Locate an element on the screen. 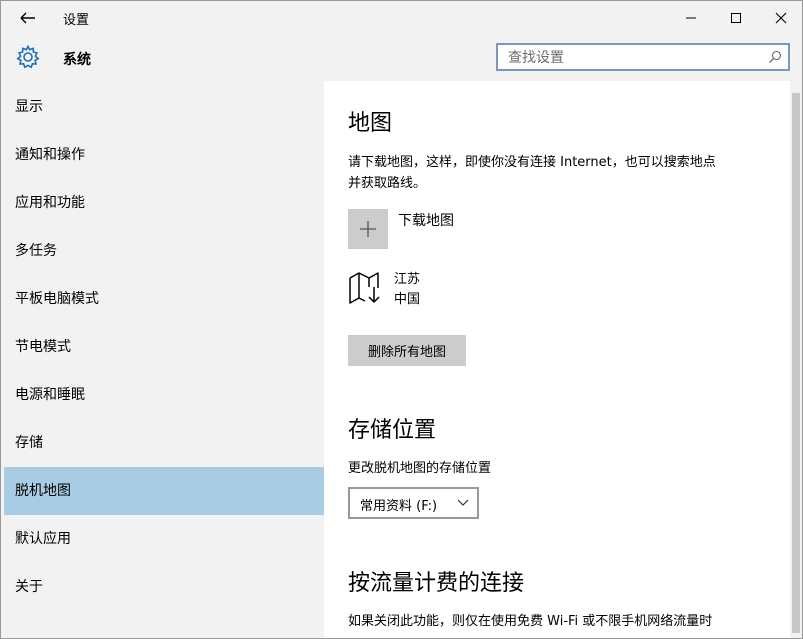 This screenshot has width=803, height=639. content-scrollbar is located at coordinates (796, 359).